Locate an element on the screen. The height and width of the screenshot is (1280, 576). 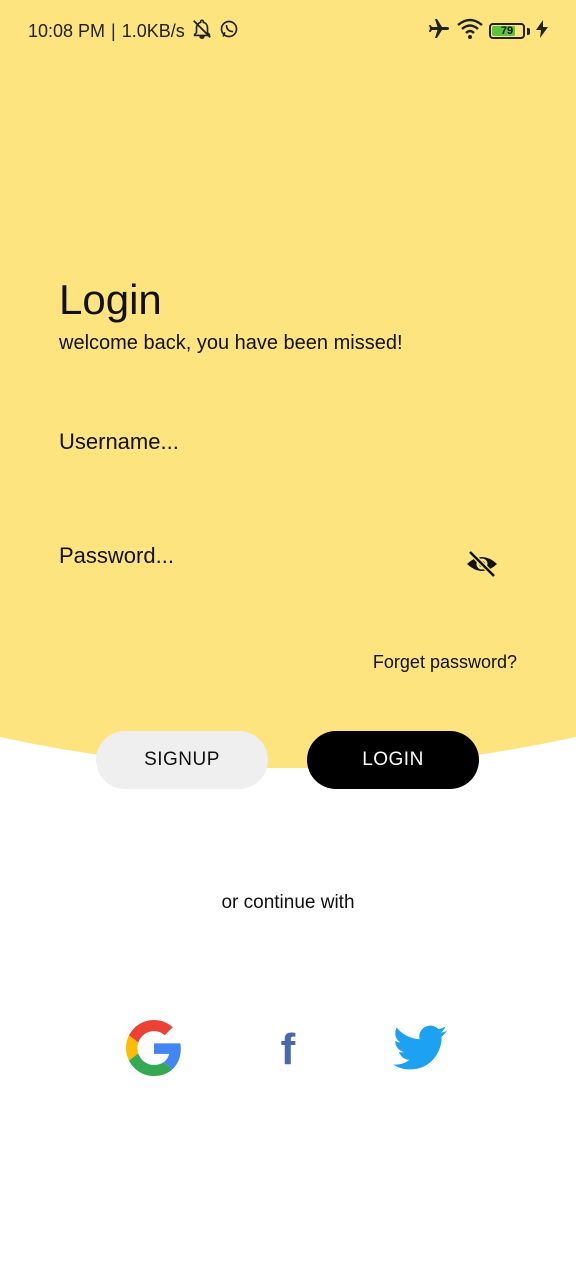
signup-button: SIGNUP is located at coordinates (182, 760).